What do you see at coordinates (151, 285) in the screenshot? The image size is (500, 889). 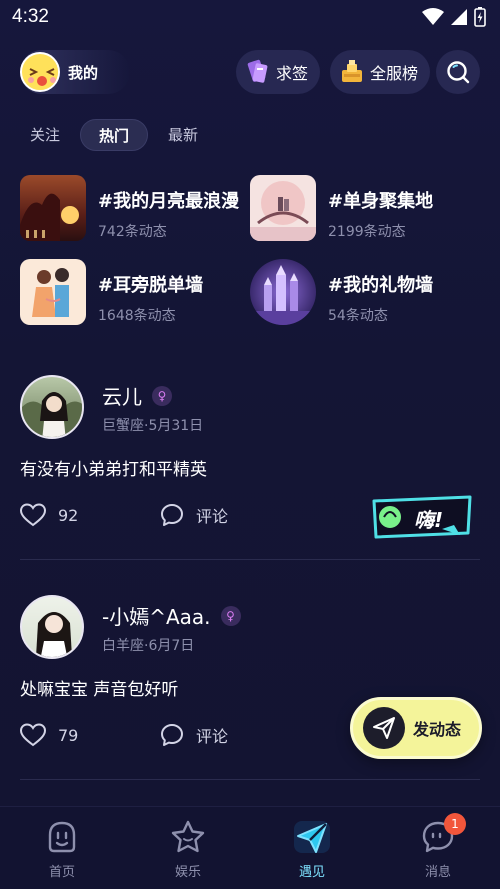 I see `topic-title: #耳旁脱单墙` at bounding box center [151, 285].